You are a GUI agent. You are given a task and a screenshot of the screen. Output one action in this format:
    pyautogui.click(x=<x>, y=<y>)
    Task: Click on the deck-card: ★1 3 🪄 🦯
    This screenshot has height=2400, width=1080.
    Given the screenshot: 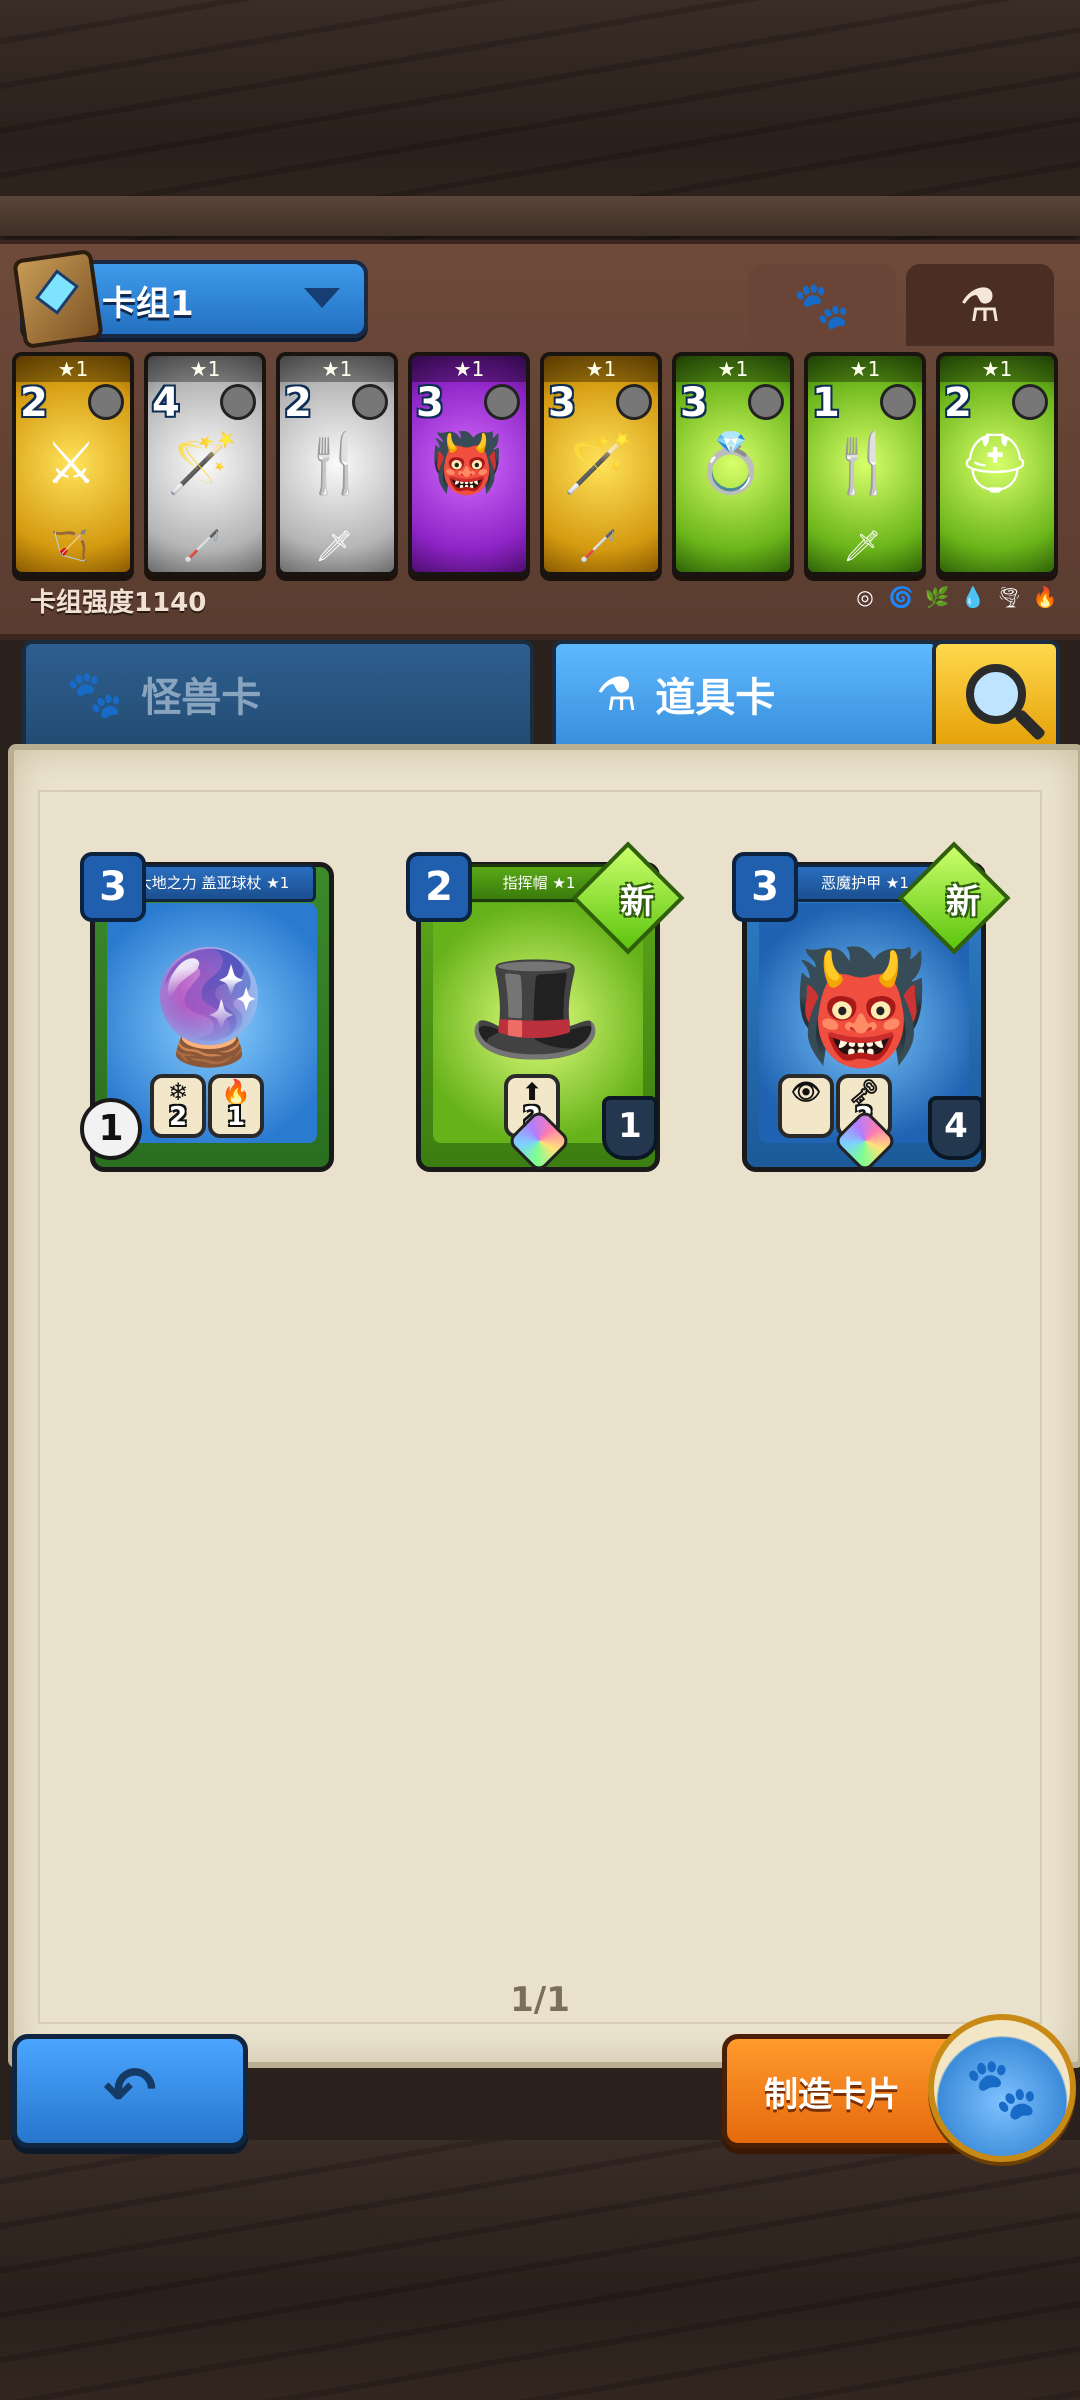 What is the action you would take?
    pyautogui.click(x=601, y=464)
    